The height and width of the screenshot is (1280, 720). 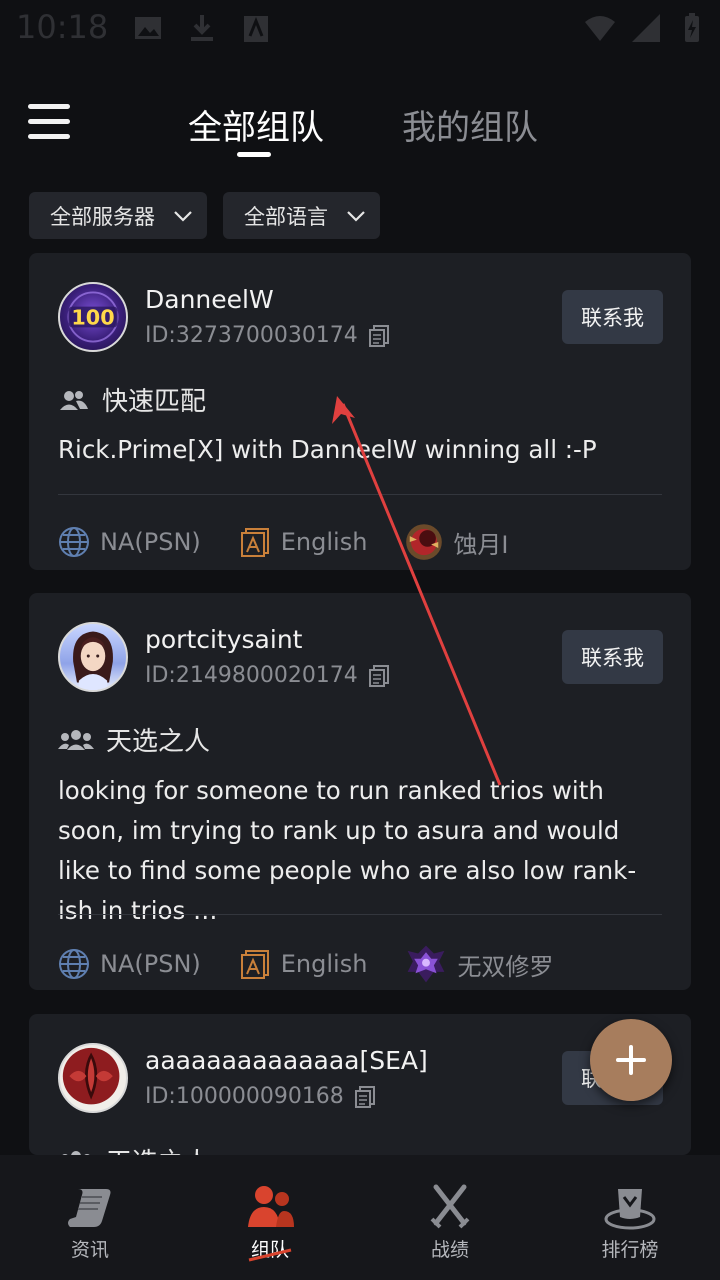 I want to click on rank-label: 无双修罗, so click(x=505, y=966).